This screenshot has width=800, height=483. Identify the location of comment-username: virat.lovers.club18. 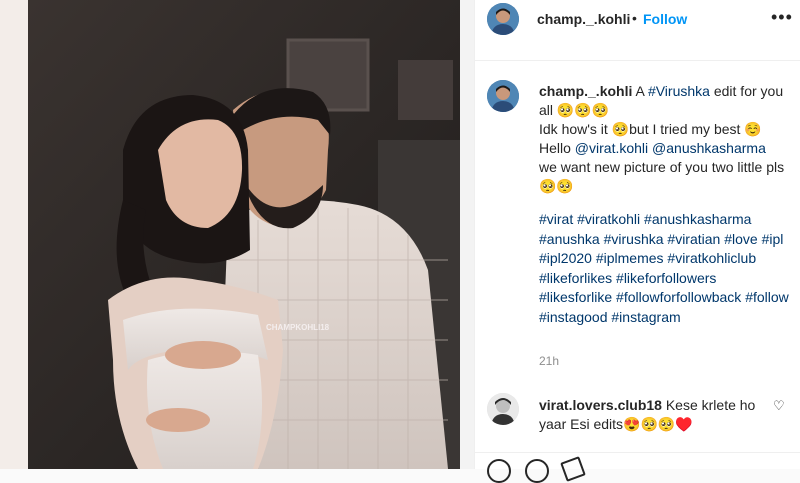
(600, 405).